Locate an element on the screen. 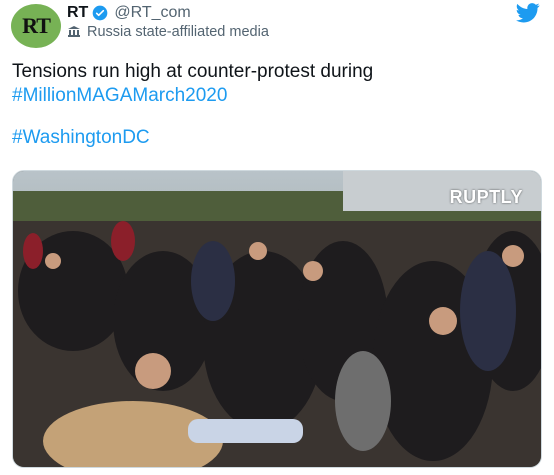  avatar: RT is located at coordinates (36, 26).